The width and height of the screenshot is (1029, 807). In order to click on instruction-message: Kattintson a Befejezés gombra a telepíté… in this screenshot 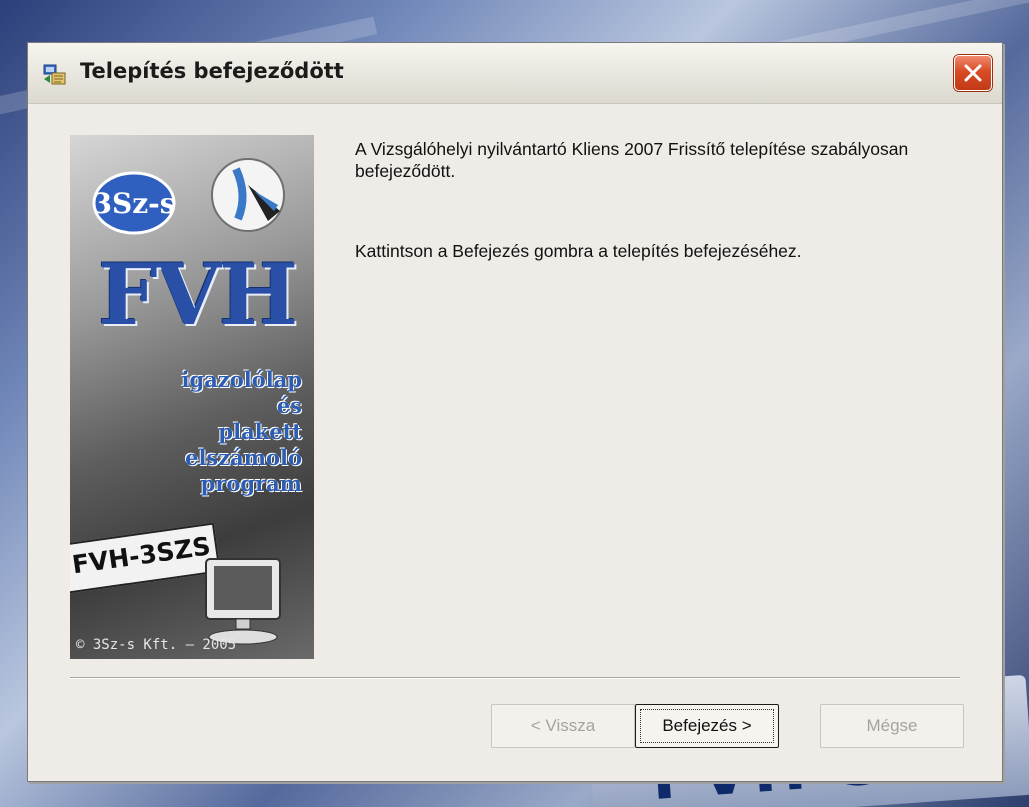, I will do `click(578, 251)`.